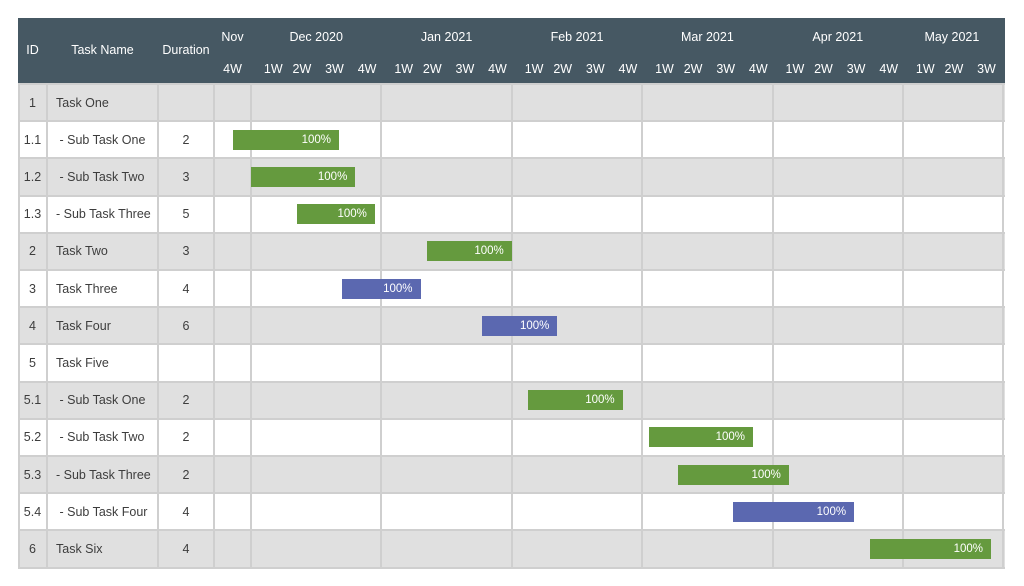 This screenshot has height=586, width=1024. Describe the element at coordinates (32, 362) in the screenshot. I see `task-id: 5` at that location.